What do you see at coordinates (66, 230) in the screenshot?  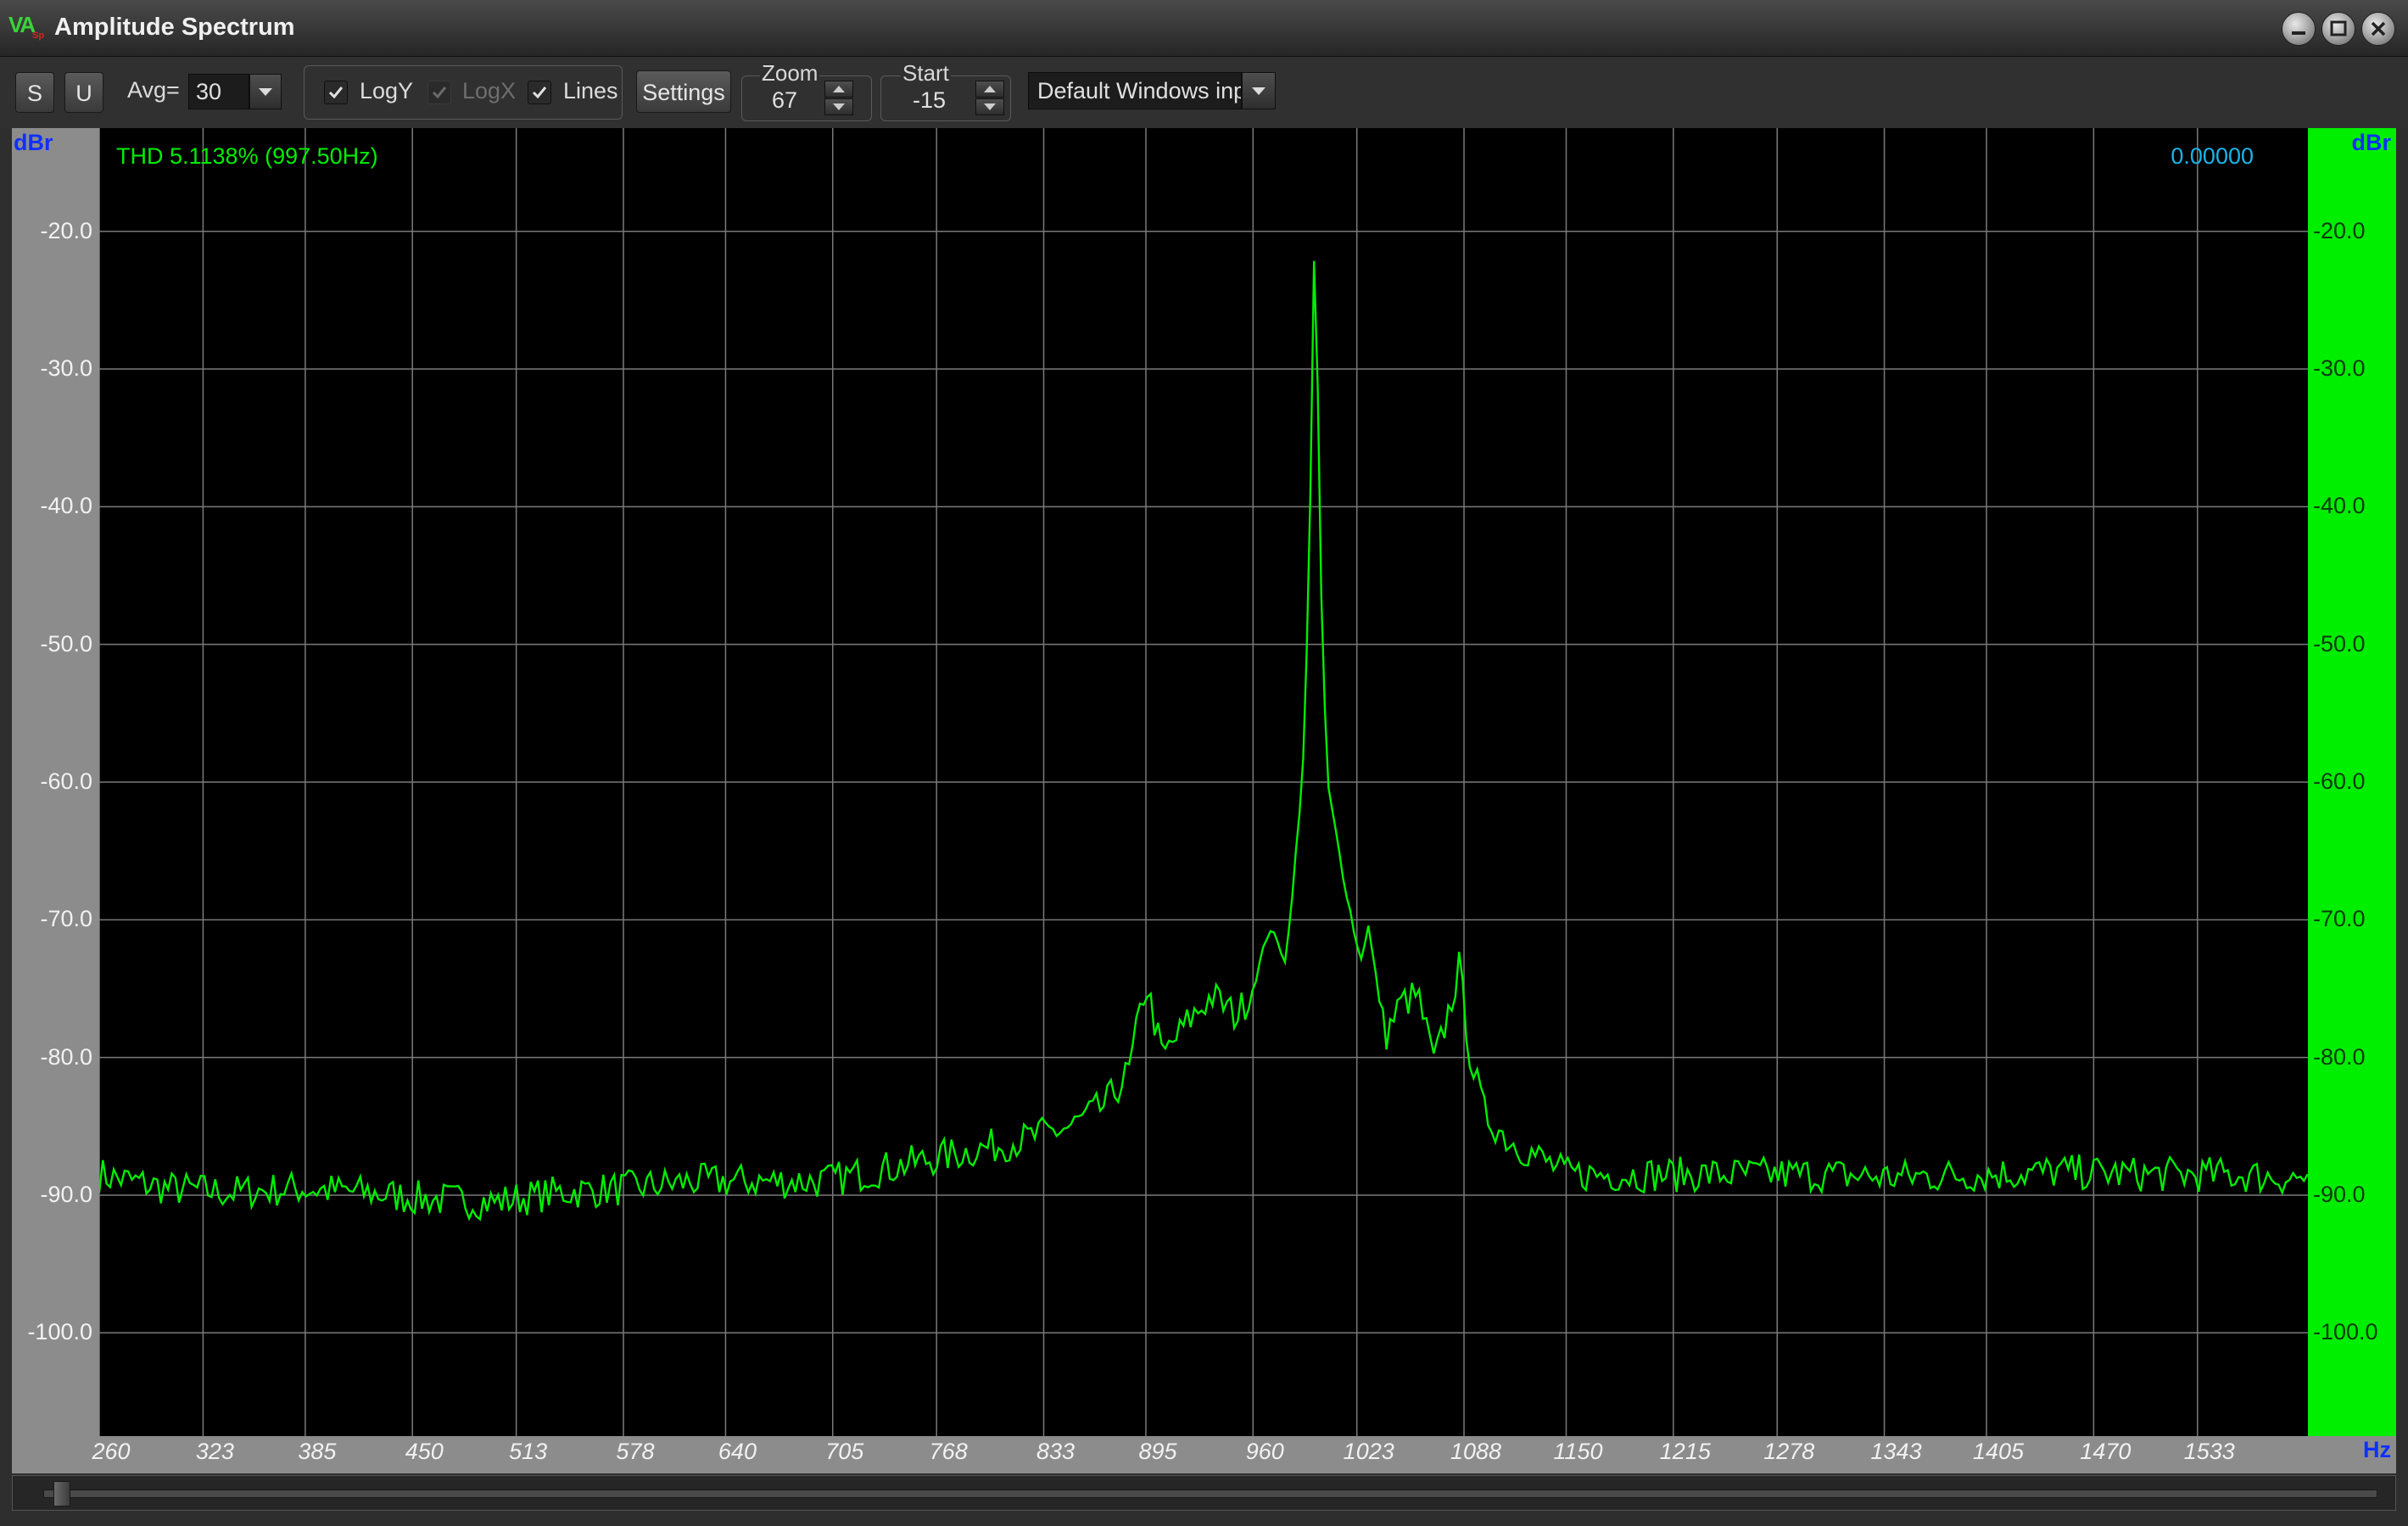 I see `y-tick-label: -20.0` at bounding box center [66, 230].